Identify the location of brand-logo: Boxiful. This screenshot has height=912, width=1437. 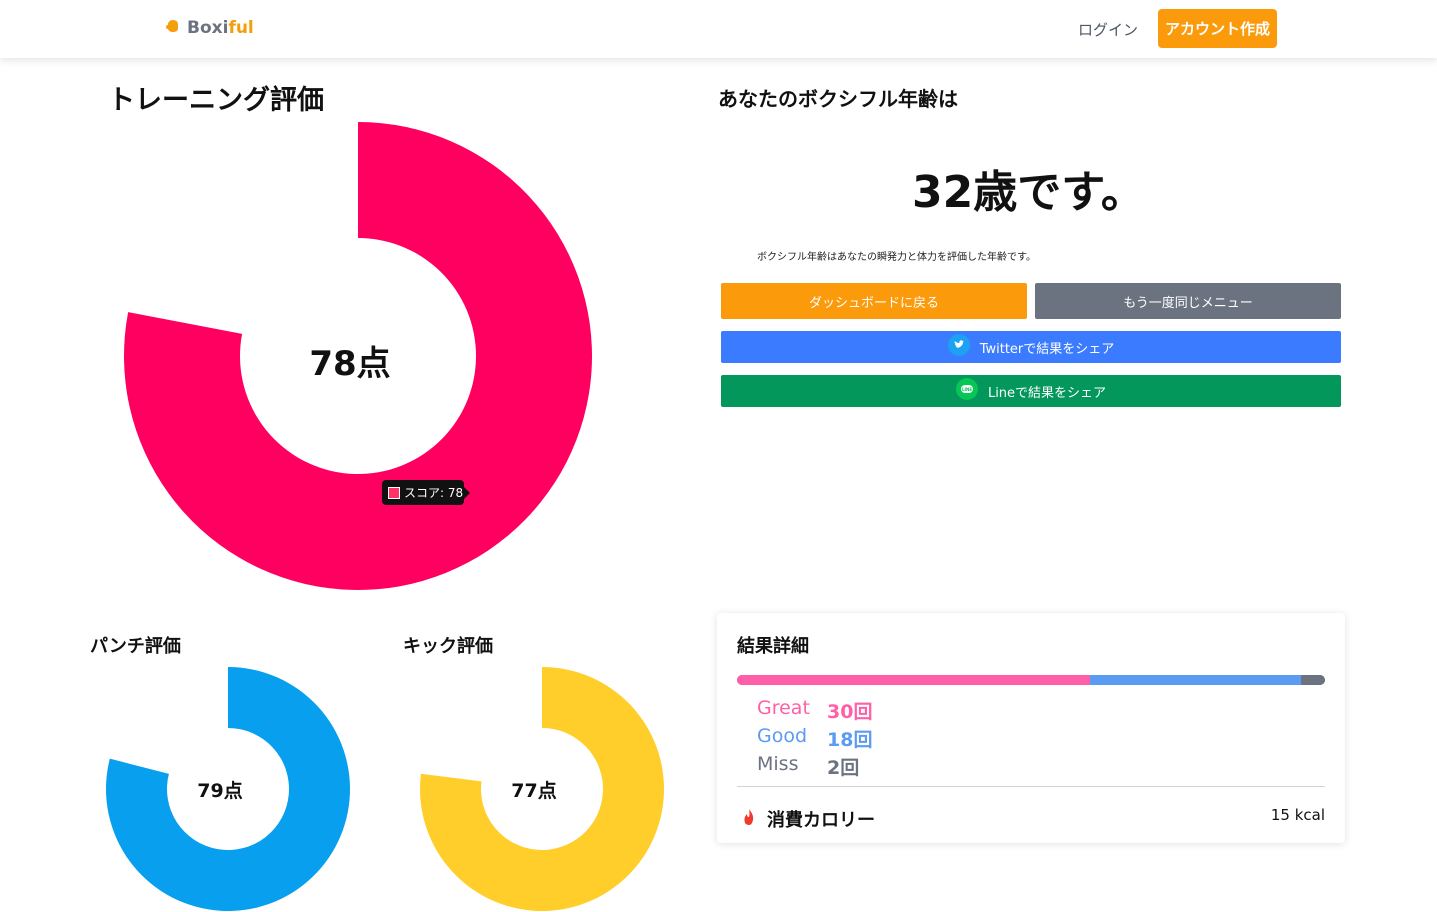
(209, 28).